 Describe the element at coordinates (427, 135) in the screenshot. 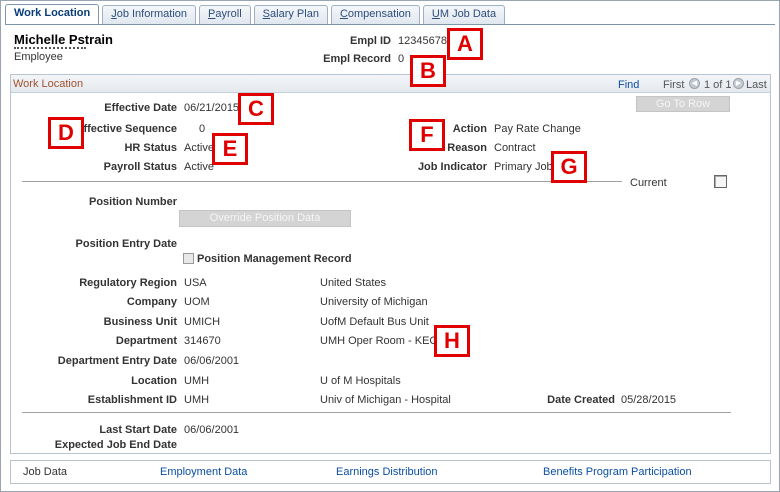

I see `annotation-marker-f: F` at that location.